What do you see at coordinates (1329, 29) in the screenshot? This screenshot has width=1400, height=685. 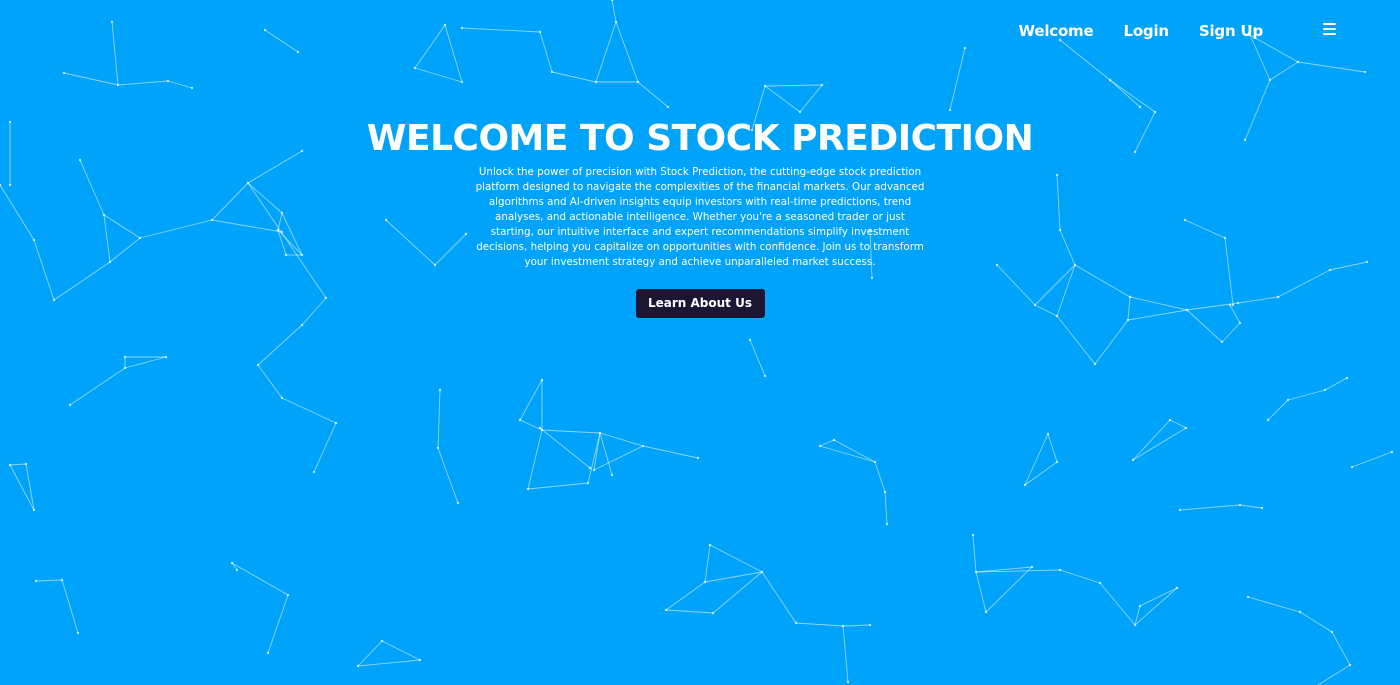 I see `hamburger-menu-icon` at bounding box center [1329, 29].